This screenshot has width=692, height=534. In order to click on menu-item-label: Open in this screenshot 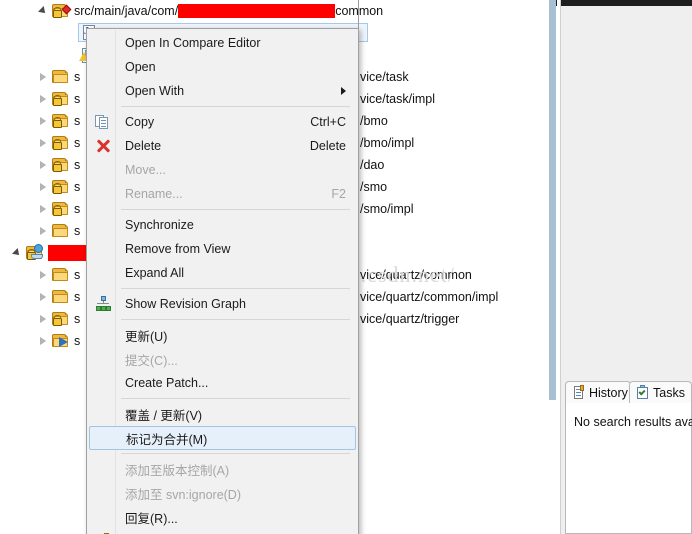, I will do `click(140, 67)`.